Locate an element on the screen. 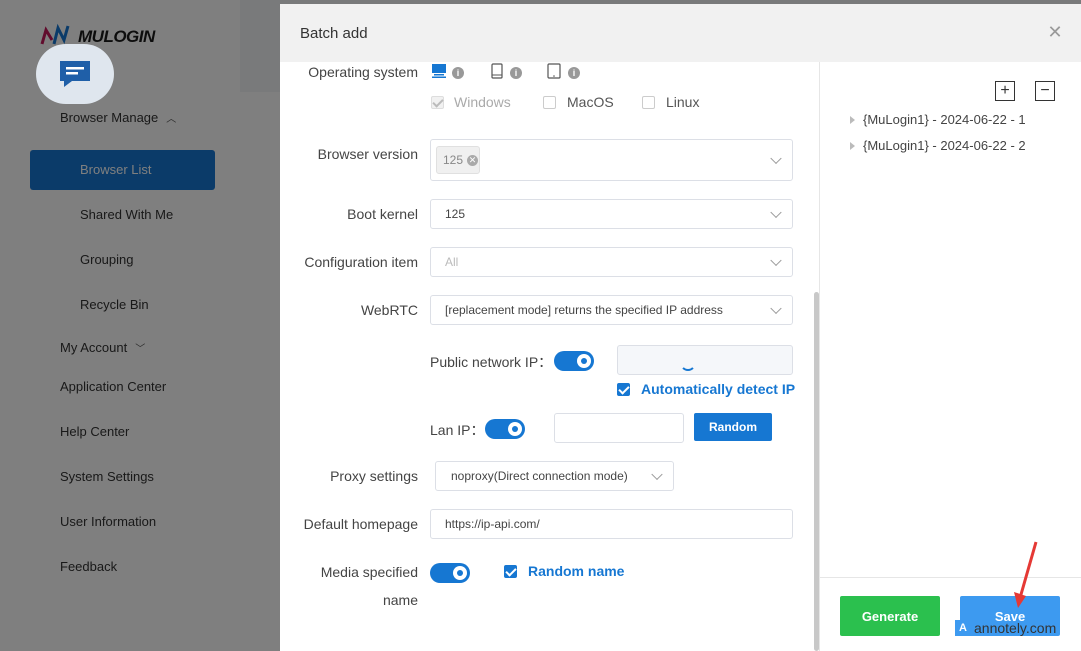  lan-ip-label: Lan IP： is located at coordinates (457, 430).